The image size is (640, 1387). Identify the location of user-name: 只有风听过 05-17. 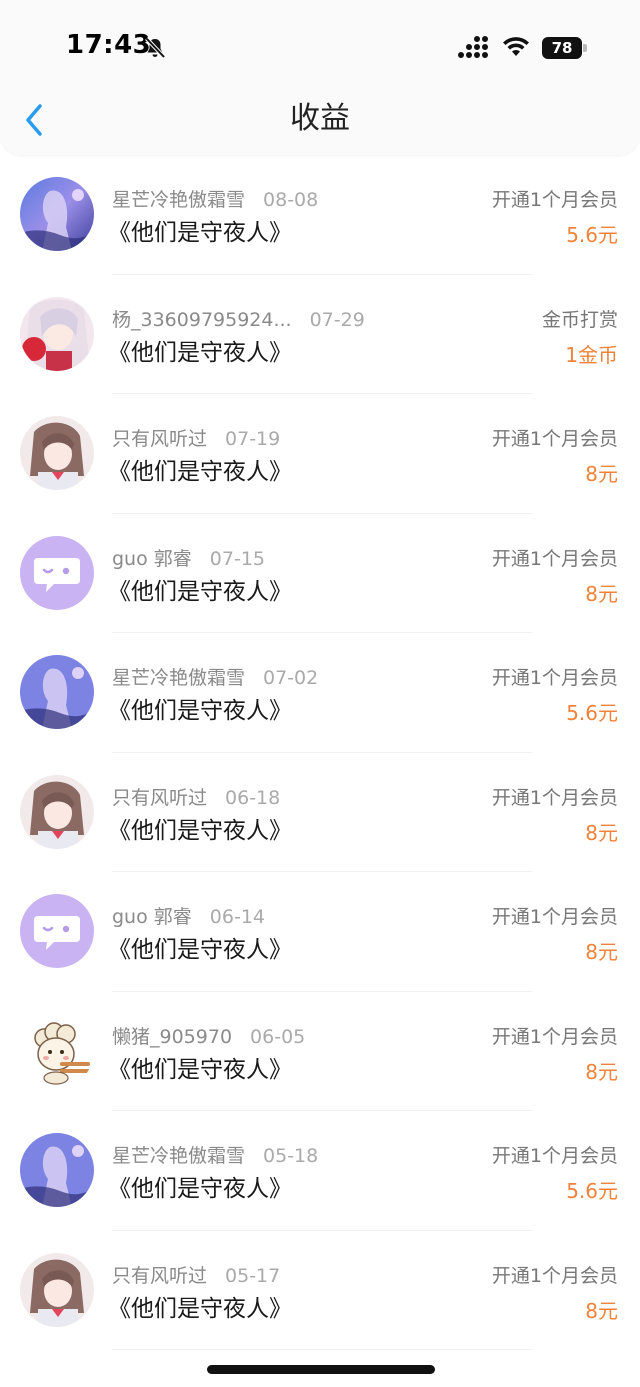
(196, 1275).